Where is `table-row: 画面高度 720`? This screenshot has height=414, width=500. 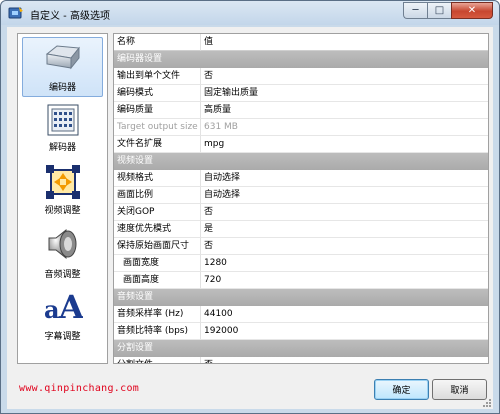
table-row: 画面高度 720 is located at coordinates (301, 280).